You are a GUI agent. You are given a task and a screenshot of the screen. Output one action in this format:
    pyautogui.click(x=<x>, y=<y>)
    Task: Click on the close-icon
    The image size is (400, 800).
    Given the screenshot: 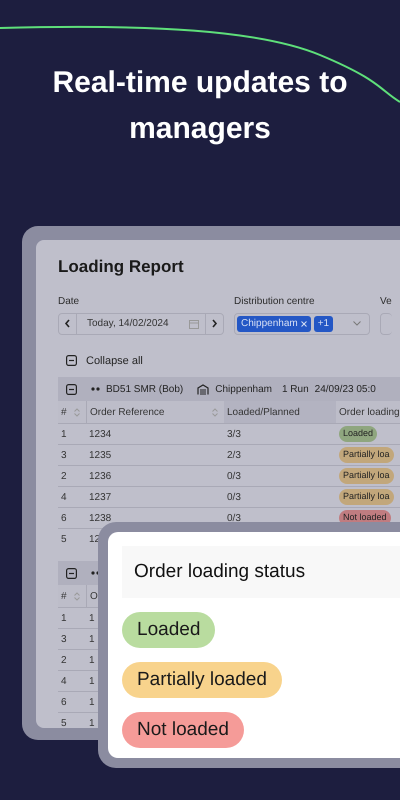 What is the action you would take?
    pyautogui.click(x=303, y=323)
    